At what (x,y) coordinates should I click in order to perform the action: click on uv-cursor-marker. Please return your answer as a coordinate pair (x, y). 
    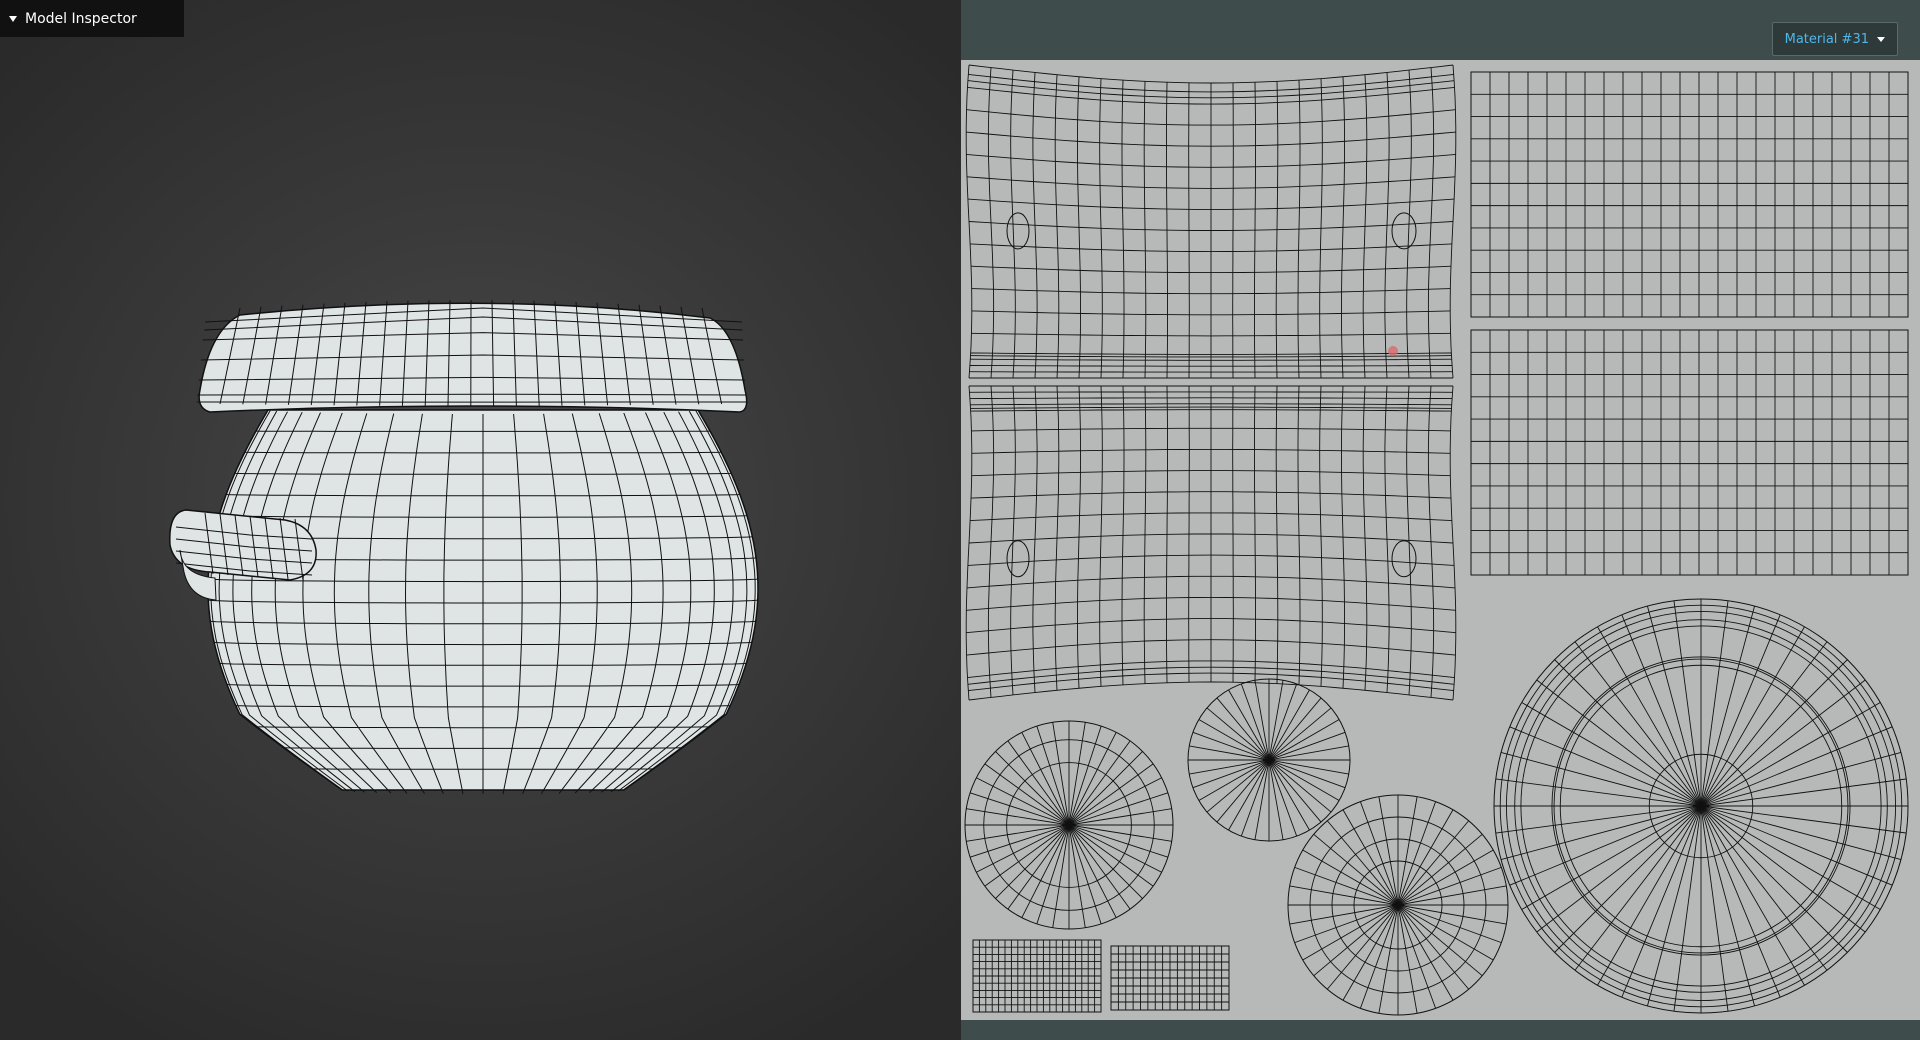
    Looking at the image, I should click on (1393, 351).